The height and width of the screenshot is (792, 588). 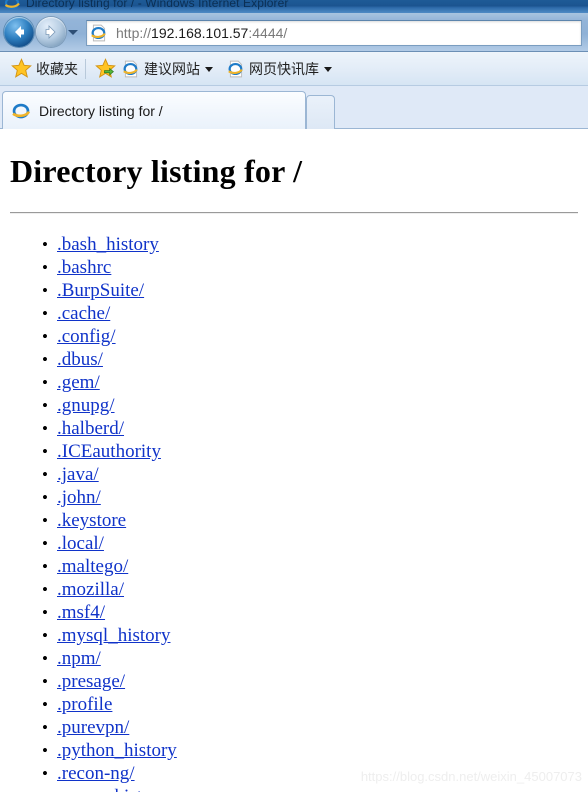 What do you see at coordinates (79, 658) in the screenshot?
I see `directory-entry-link: .npm/` at bounding box center [79, 658].